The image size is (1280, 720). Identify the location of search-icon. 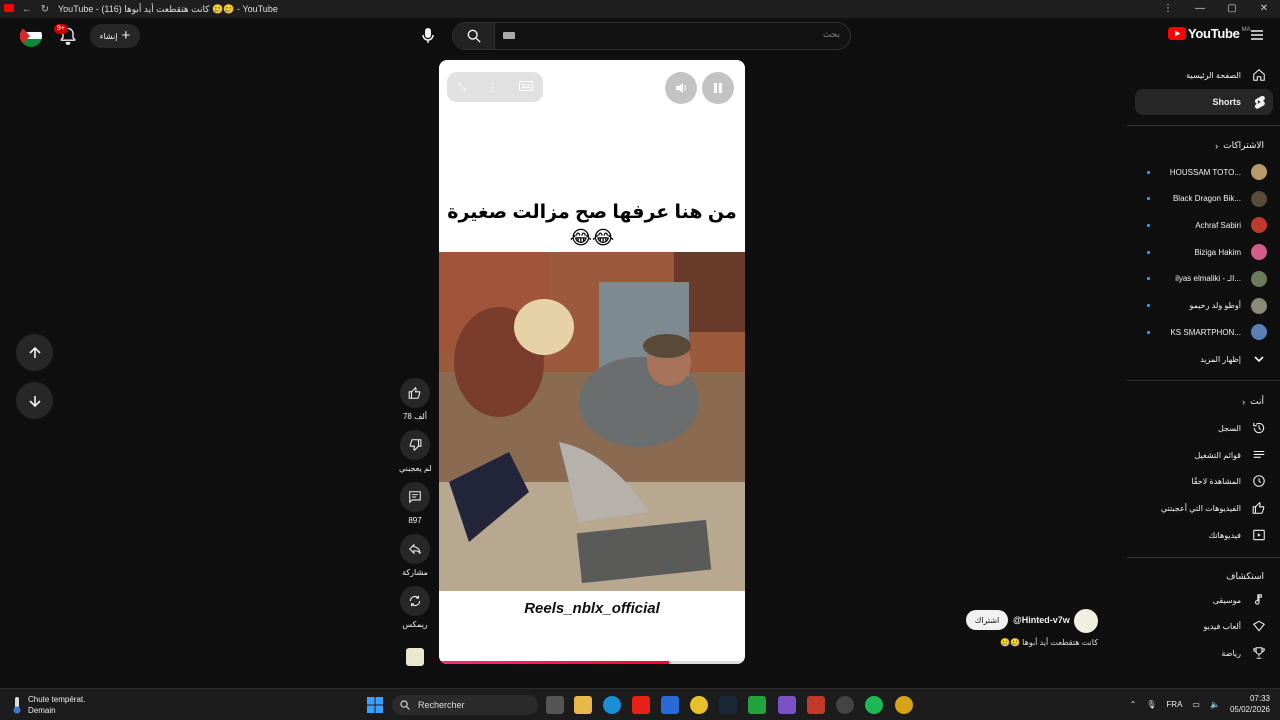
(405, 705).